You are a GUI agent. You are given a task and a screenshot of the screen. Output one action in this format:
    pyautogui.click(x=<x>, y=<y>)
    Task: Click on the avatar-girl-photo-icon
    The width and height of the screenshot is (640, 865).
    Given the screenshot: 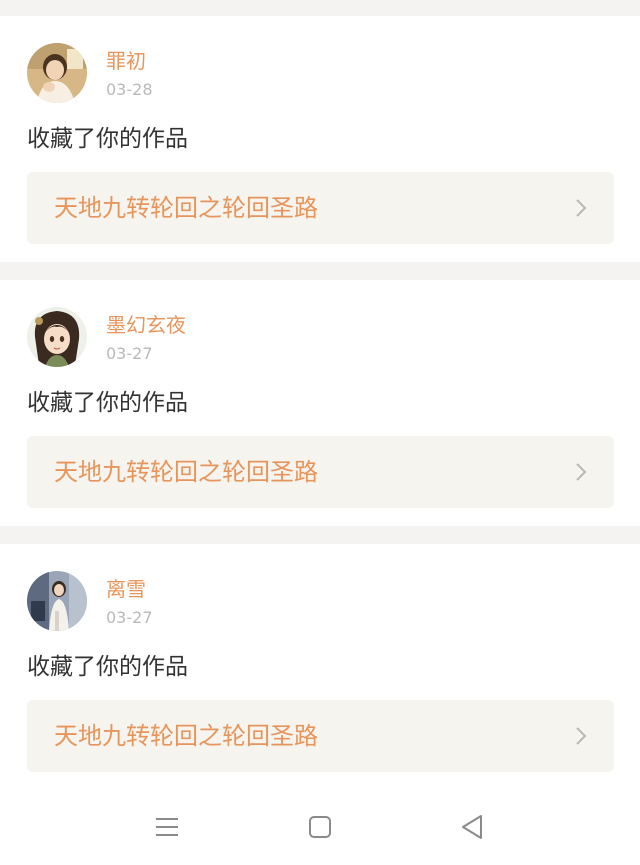 What is the action you would take?
    pyautogui.click(x=57, y=73)
    